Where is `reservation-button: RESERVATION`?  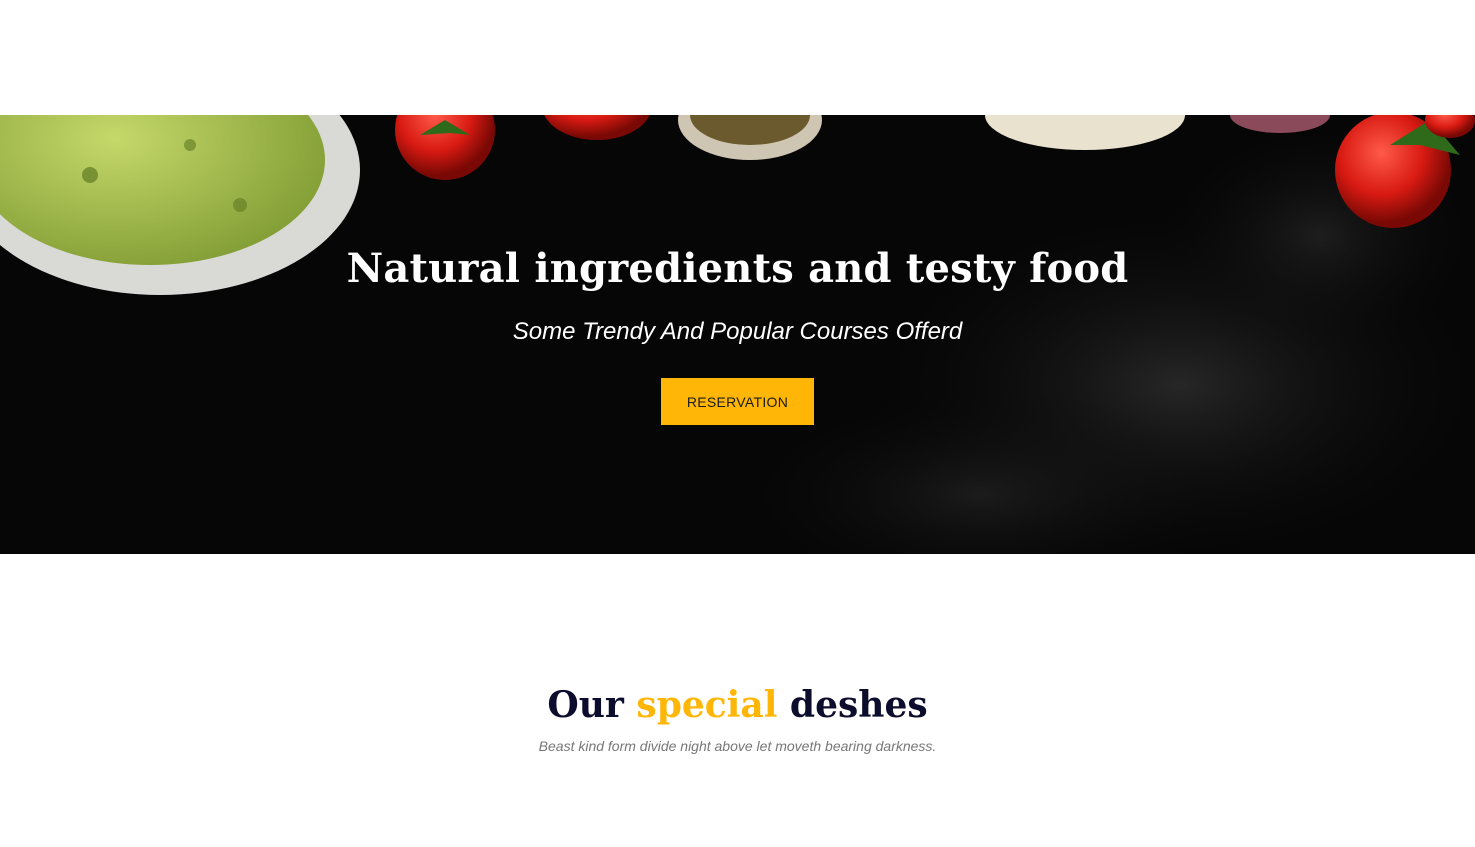 reservation-button: RESERVATION is located at coordinates (737, 401).